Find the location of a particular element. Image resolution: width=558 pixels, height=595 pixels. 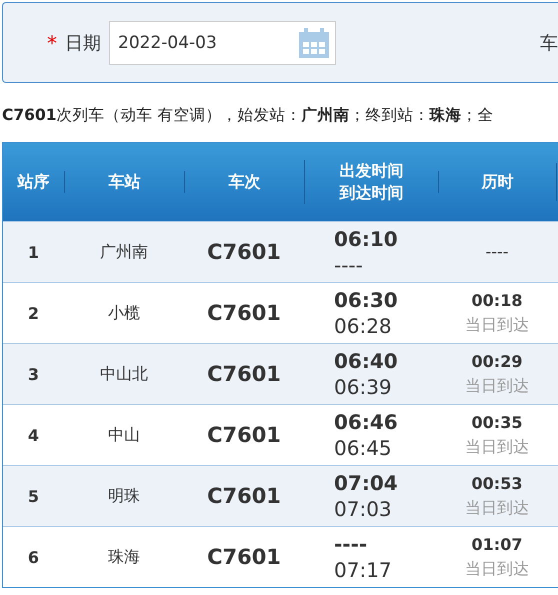

column-header: 车次 is located at coordinates (244, 182).